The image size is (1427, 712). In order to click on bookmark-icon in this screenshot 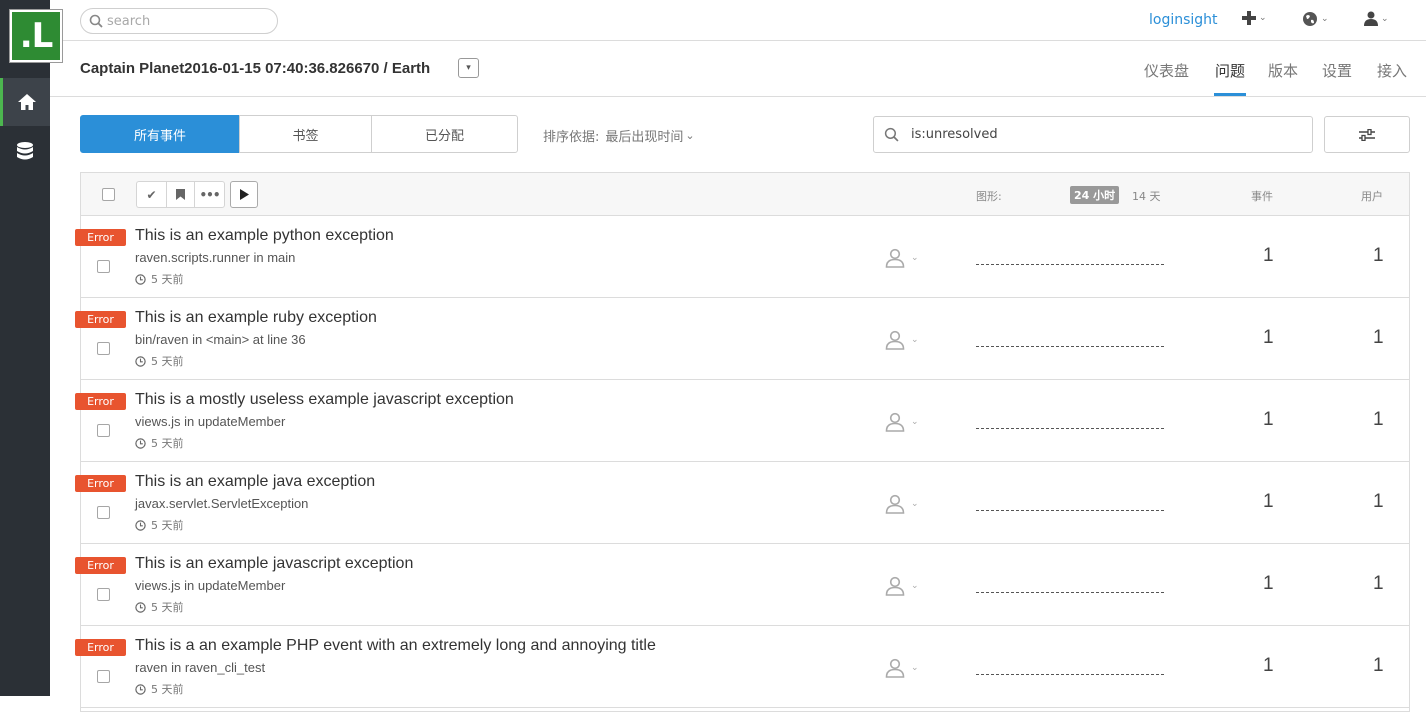, I will do `click(180, 194)`.